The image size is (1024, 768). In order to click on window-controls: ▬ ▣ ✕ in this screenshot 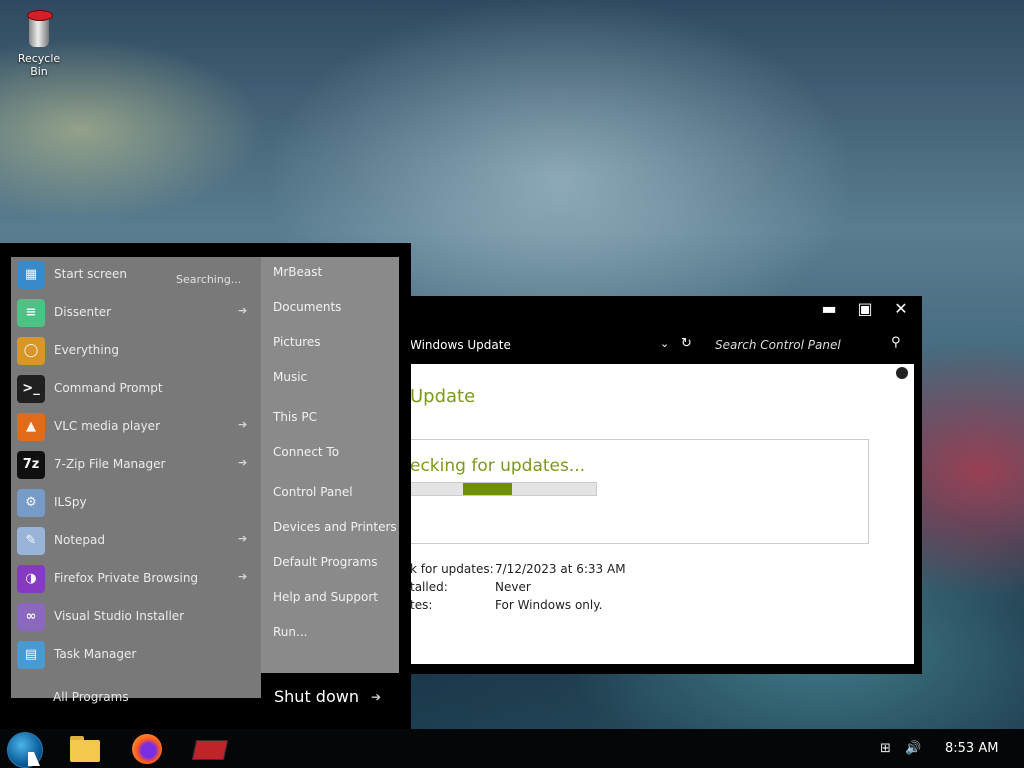, I will do `click(865, 309)`.